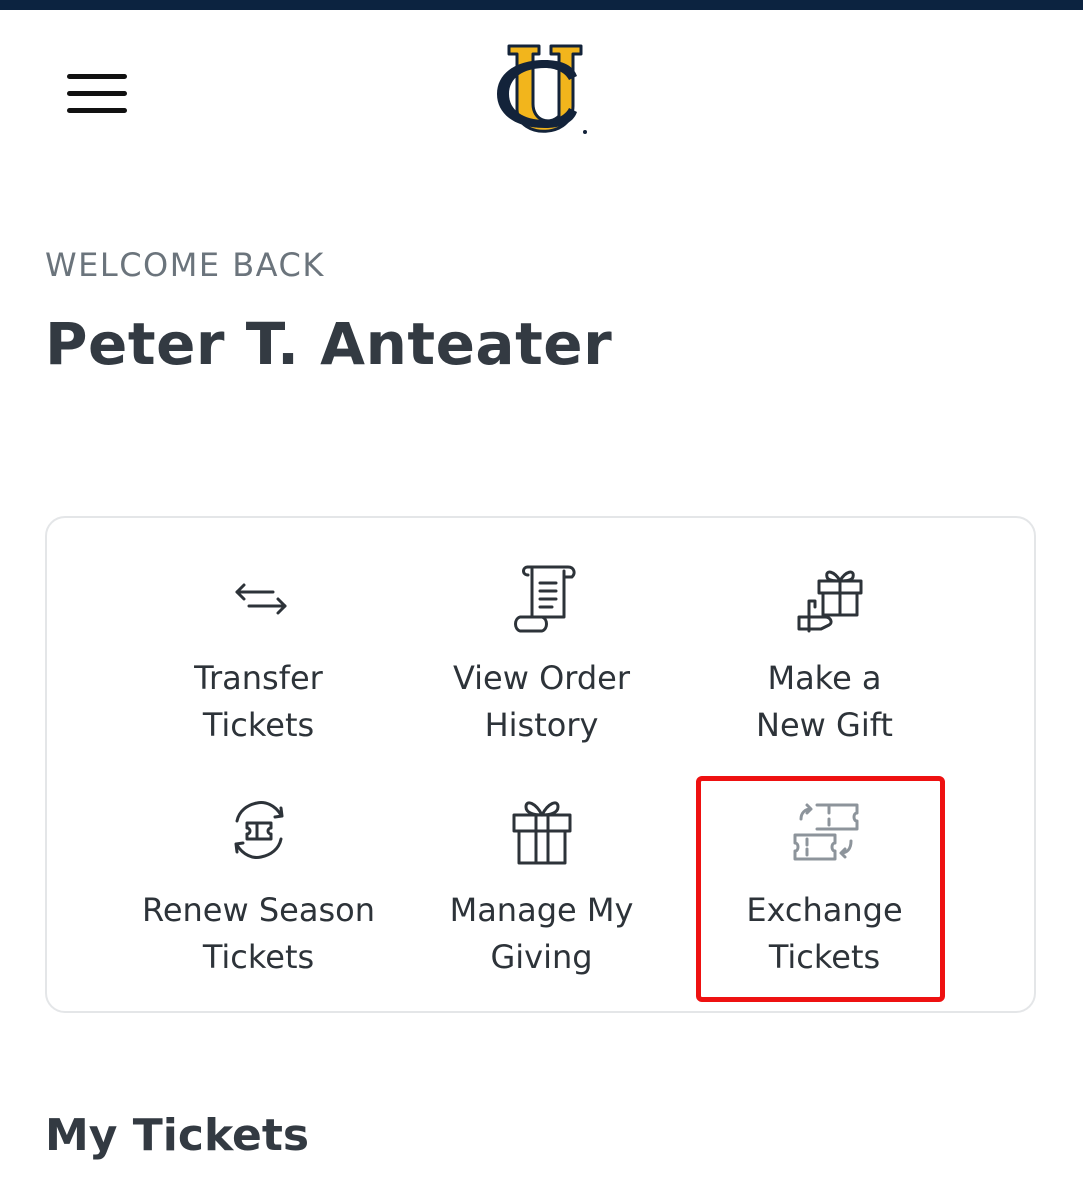 The height and width of the screenshot is (1200, 1083). I want to click on renew-ticket-icon, so click(258, 830).